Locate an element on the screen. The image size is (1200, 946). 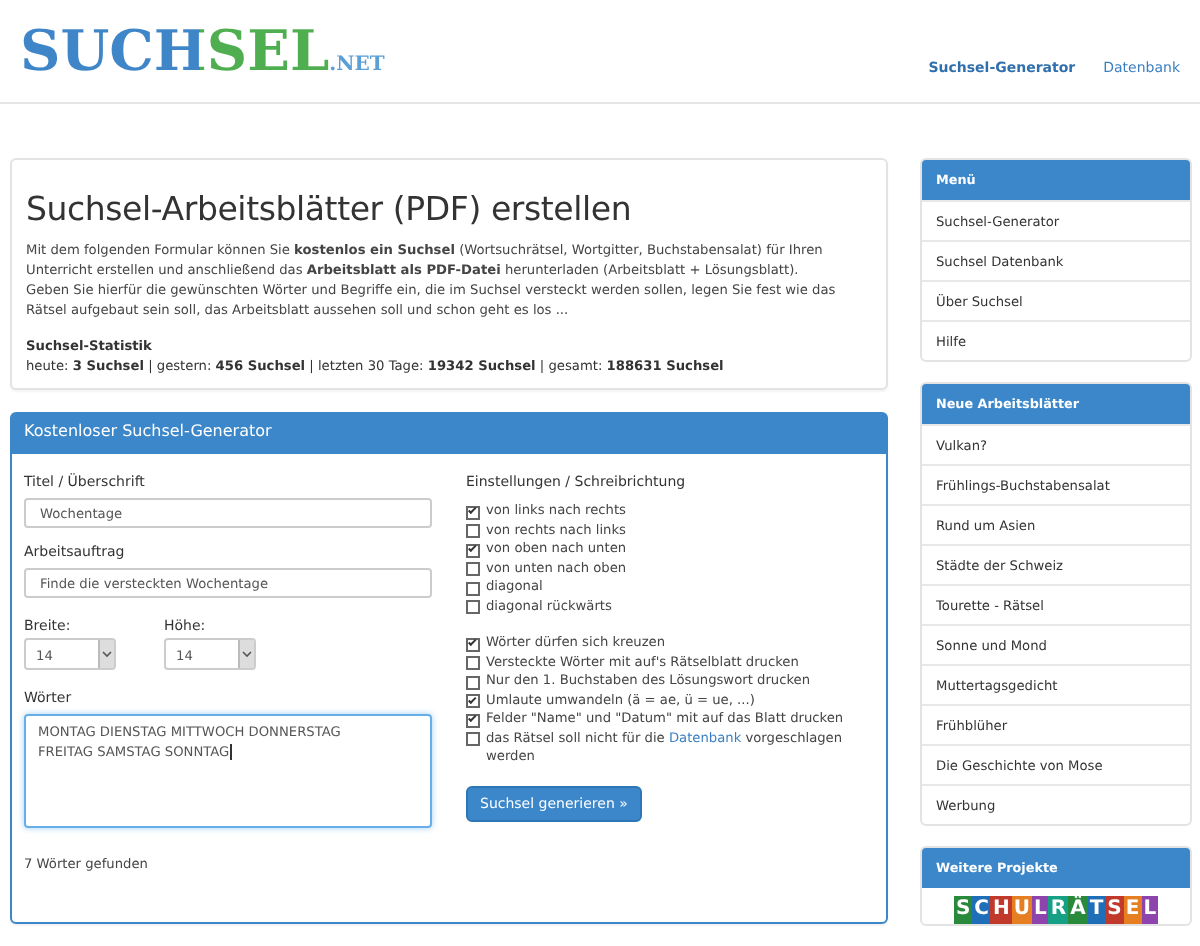
panel-header: Kostenloser Suchsel-Generator is located at coordinates (449, 434).